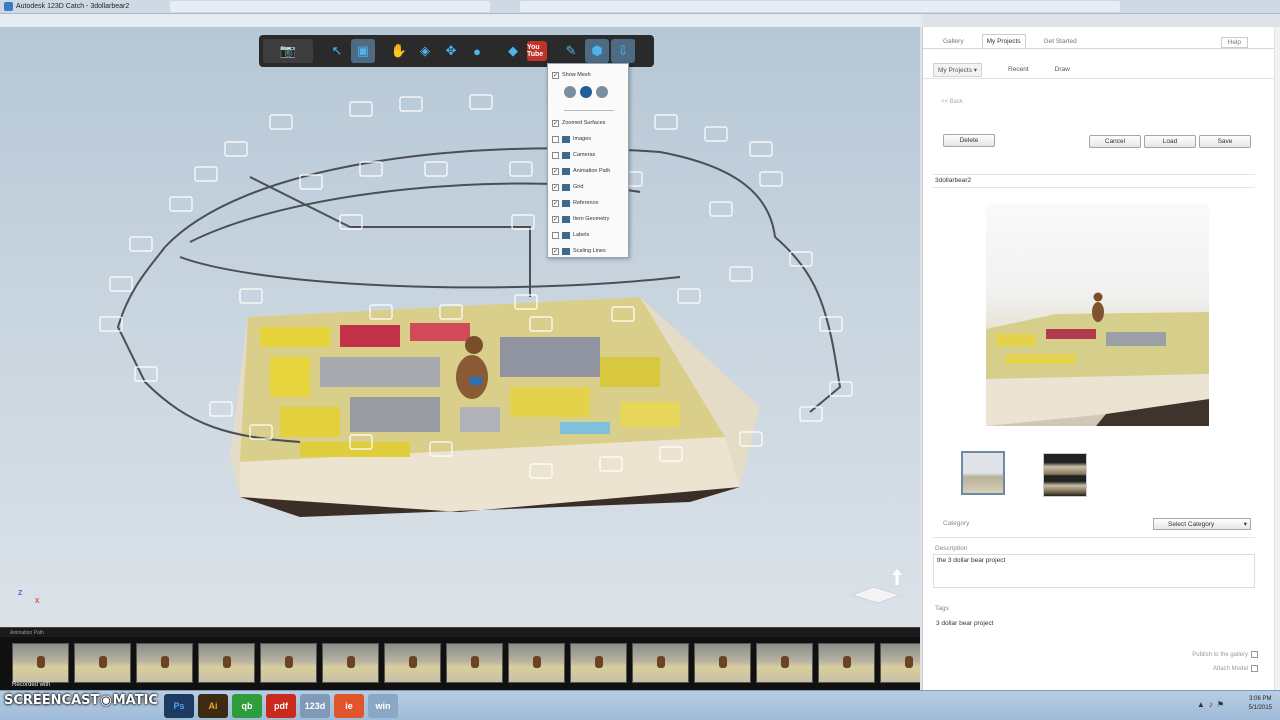 This screenshot has width=1280, height=720. What do you see at coordinates (1202, 524) in the screenshot?
I see `category-select: Select Category ▾` at bounding box center [1202, 524].